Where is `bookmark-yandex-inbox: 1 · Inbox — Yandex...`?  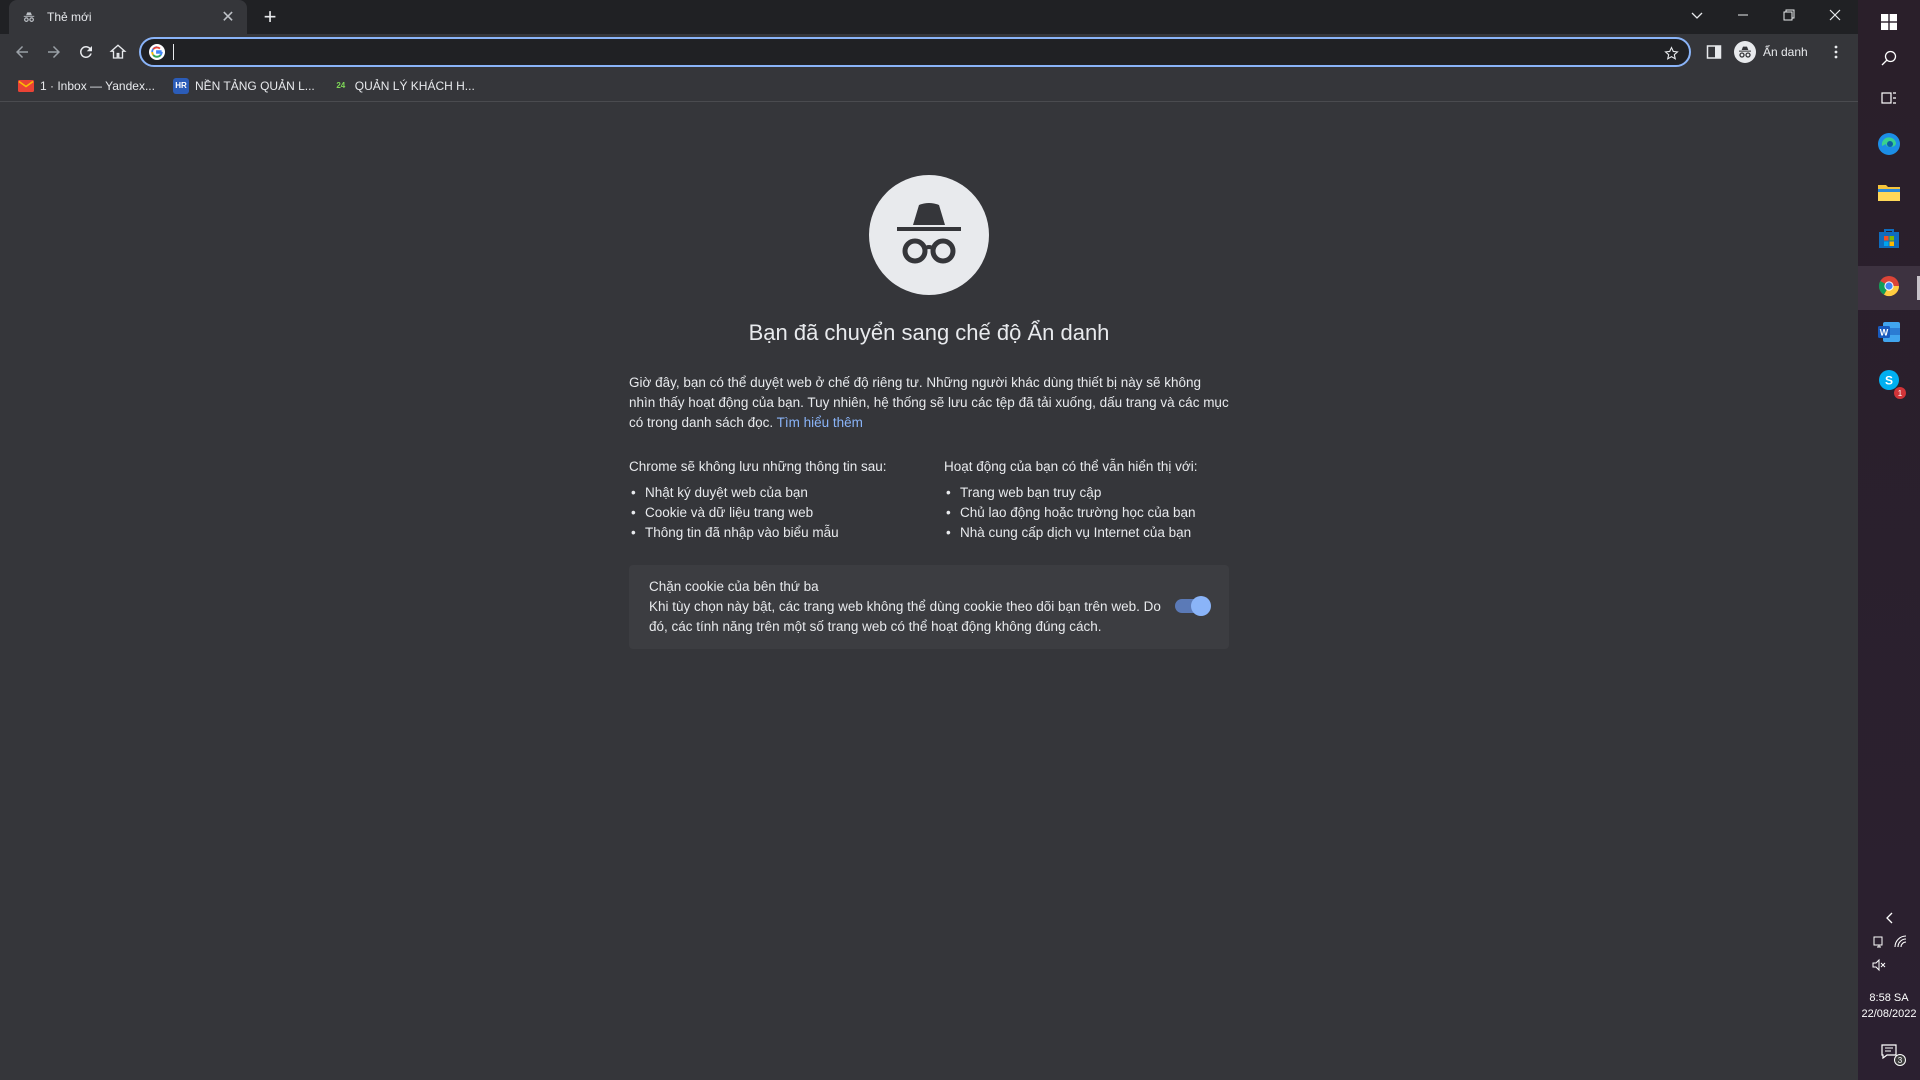
bookmark-yandex-inbox: 1 · Inbox — Yandex... is located at coordinates (86, 86).